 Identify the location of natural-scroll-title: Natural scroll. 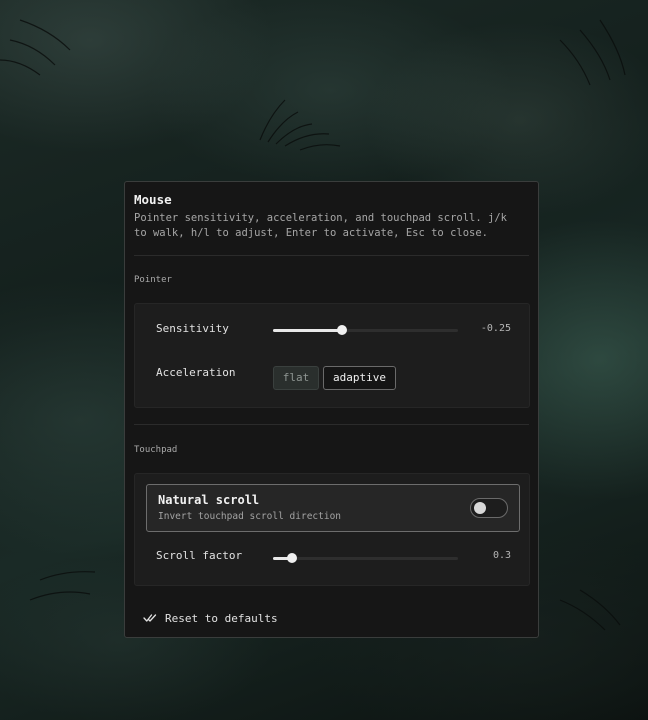
(209, 500).